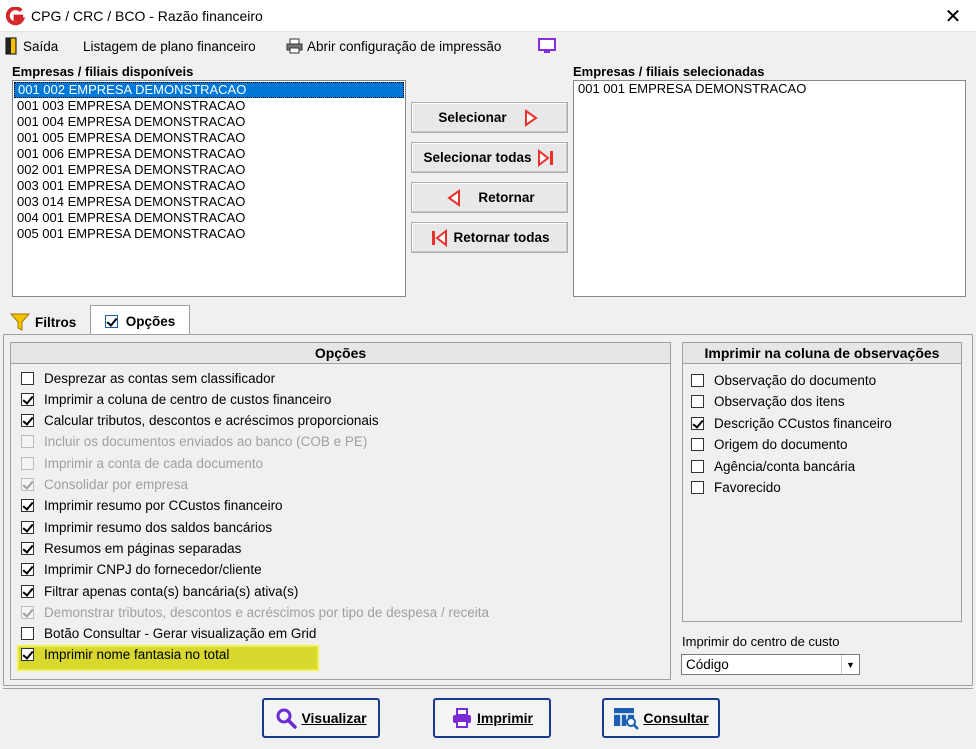 Image resolution: width=976 pixels, height=749 pixels. Describe the element at coordinates (489, 197) in the screenshot. I see `return-button: Retornar` at that location.